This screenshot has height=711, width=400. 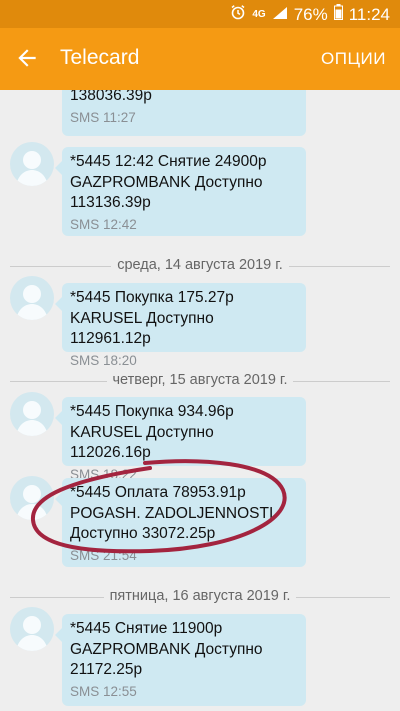 I want to click on app-bar: Telecard ОПЦИИ, so click(x=200, y=59).